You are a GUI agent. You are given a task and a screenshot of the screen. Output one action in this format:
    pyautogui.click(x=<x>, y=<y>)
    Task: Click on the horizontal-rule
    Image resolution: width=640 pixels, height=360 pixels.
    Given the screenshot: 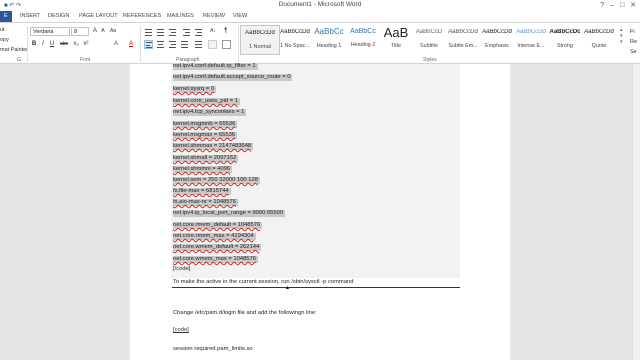 What is the action you would take?
    pyautogui.click(x=316, y=287)
    